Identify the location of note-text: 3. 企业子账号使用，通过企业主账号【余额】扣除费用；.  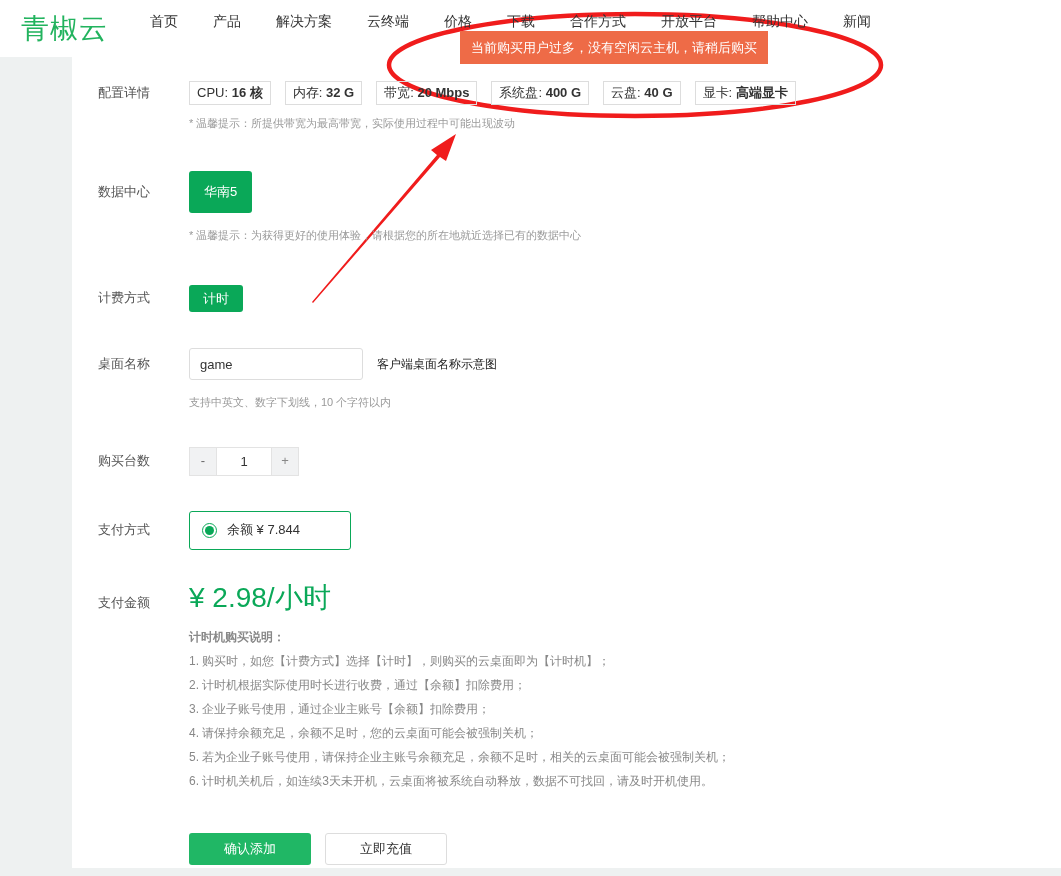
(340, 709).